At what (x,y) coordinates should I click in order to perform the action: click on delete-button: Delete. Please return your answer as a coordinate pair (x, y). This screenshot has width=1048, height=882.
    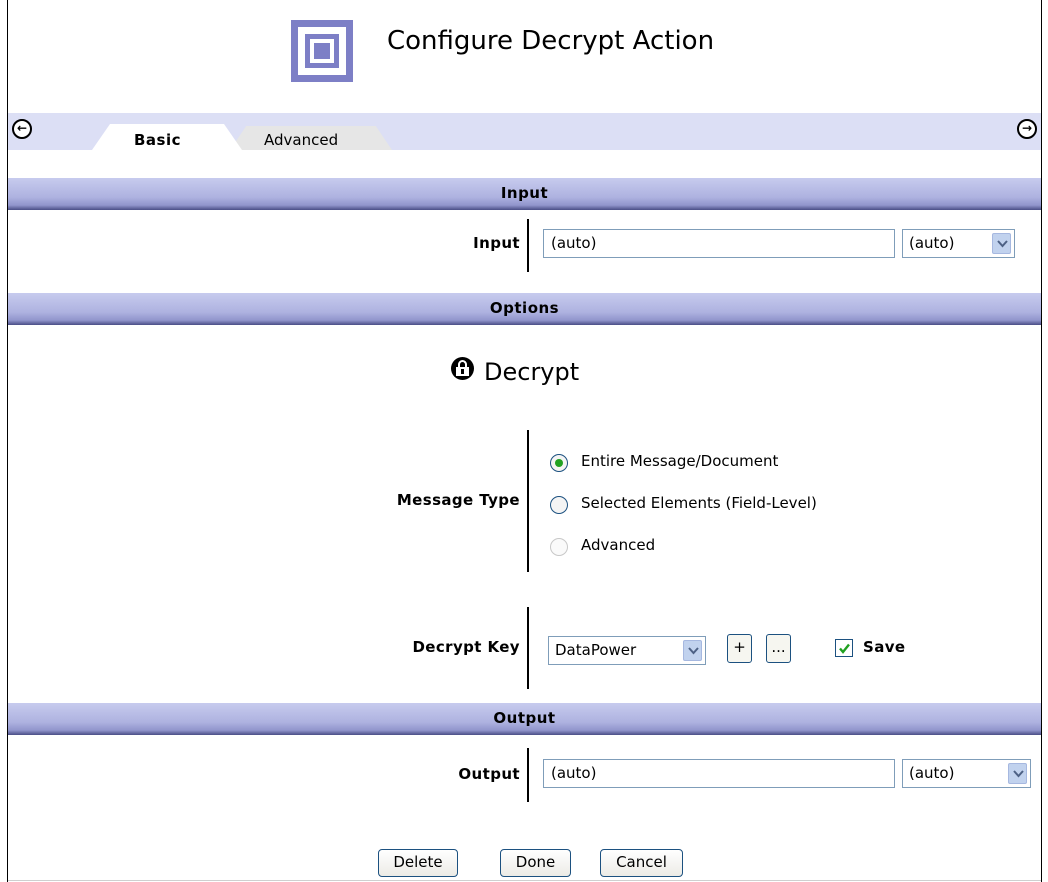
    Looking at the image, I should click on (418, 863).